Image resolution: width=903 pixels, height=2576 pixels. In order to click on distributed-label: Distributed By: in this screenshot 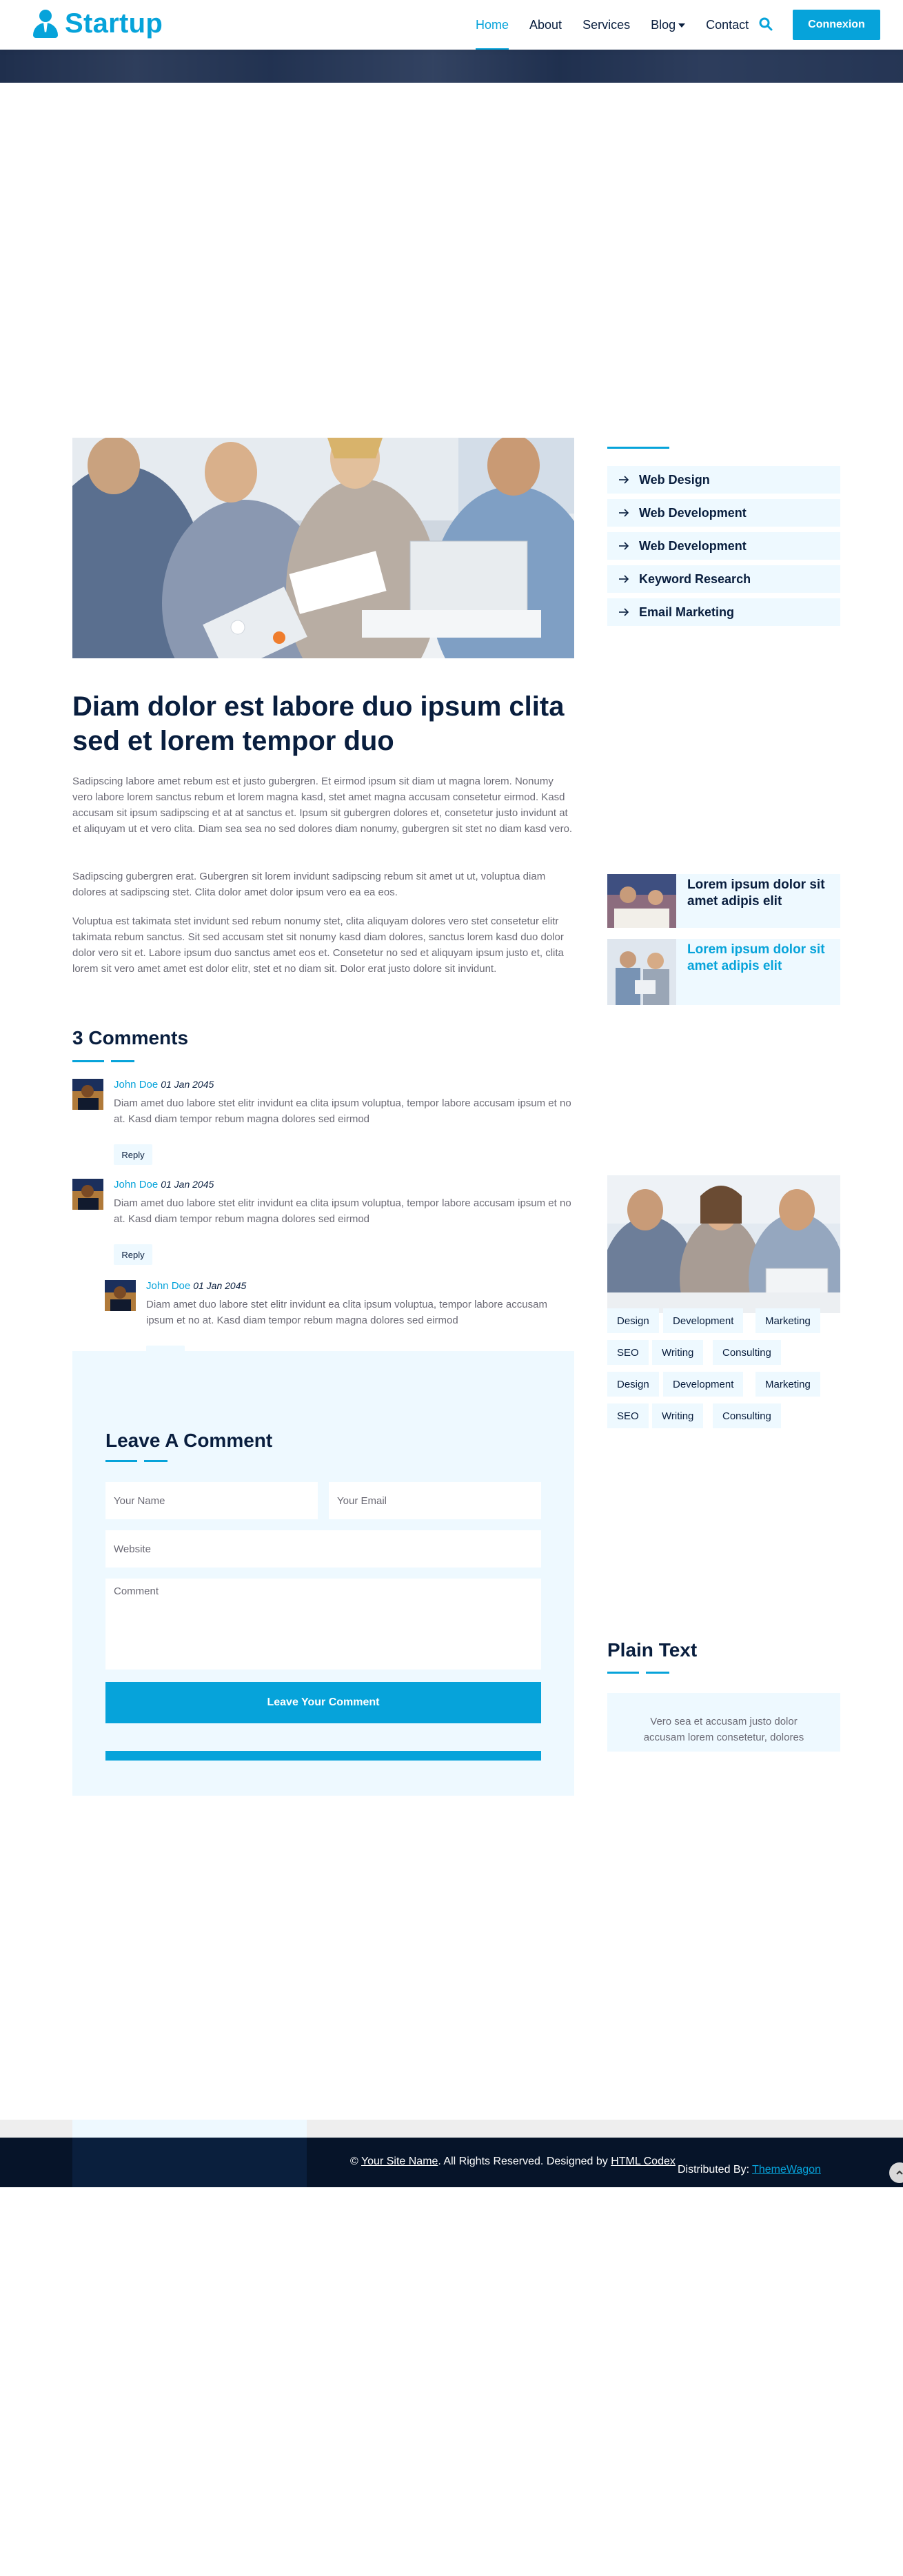, I will do `click(714, 2170)`.